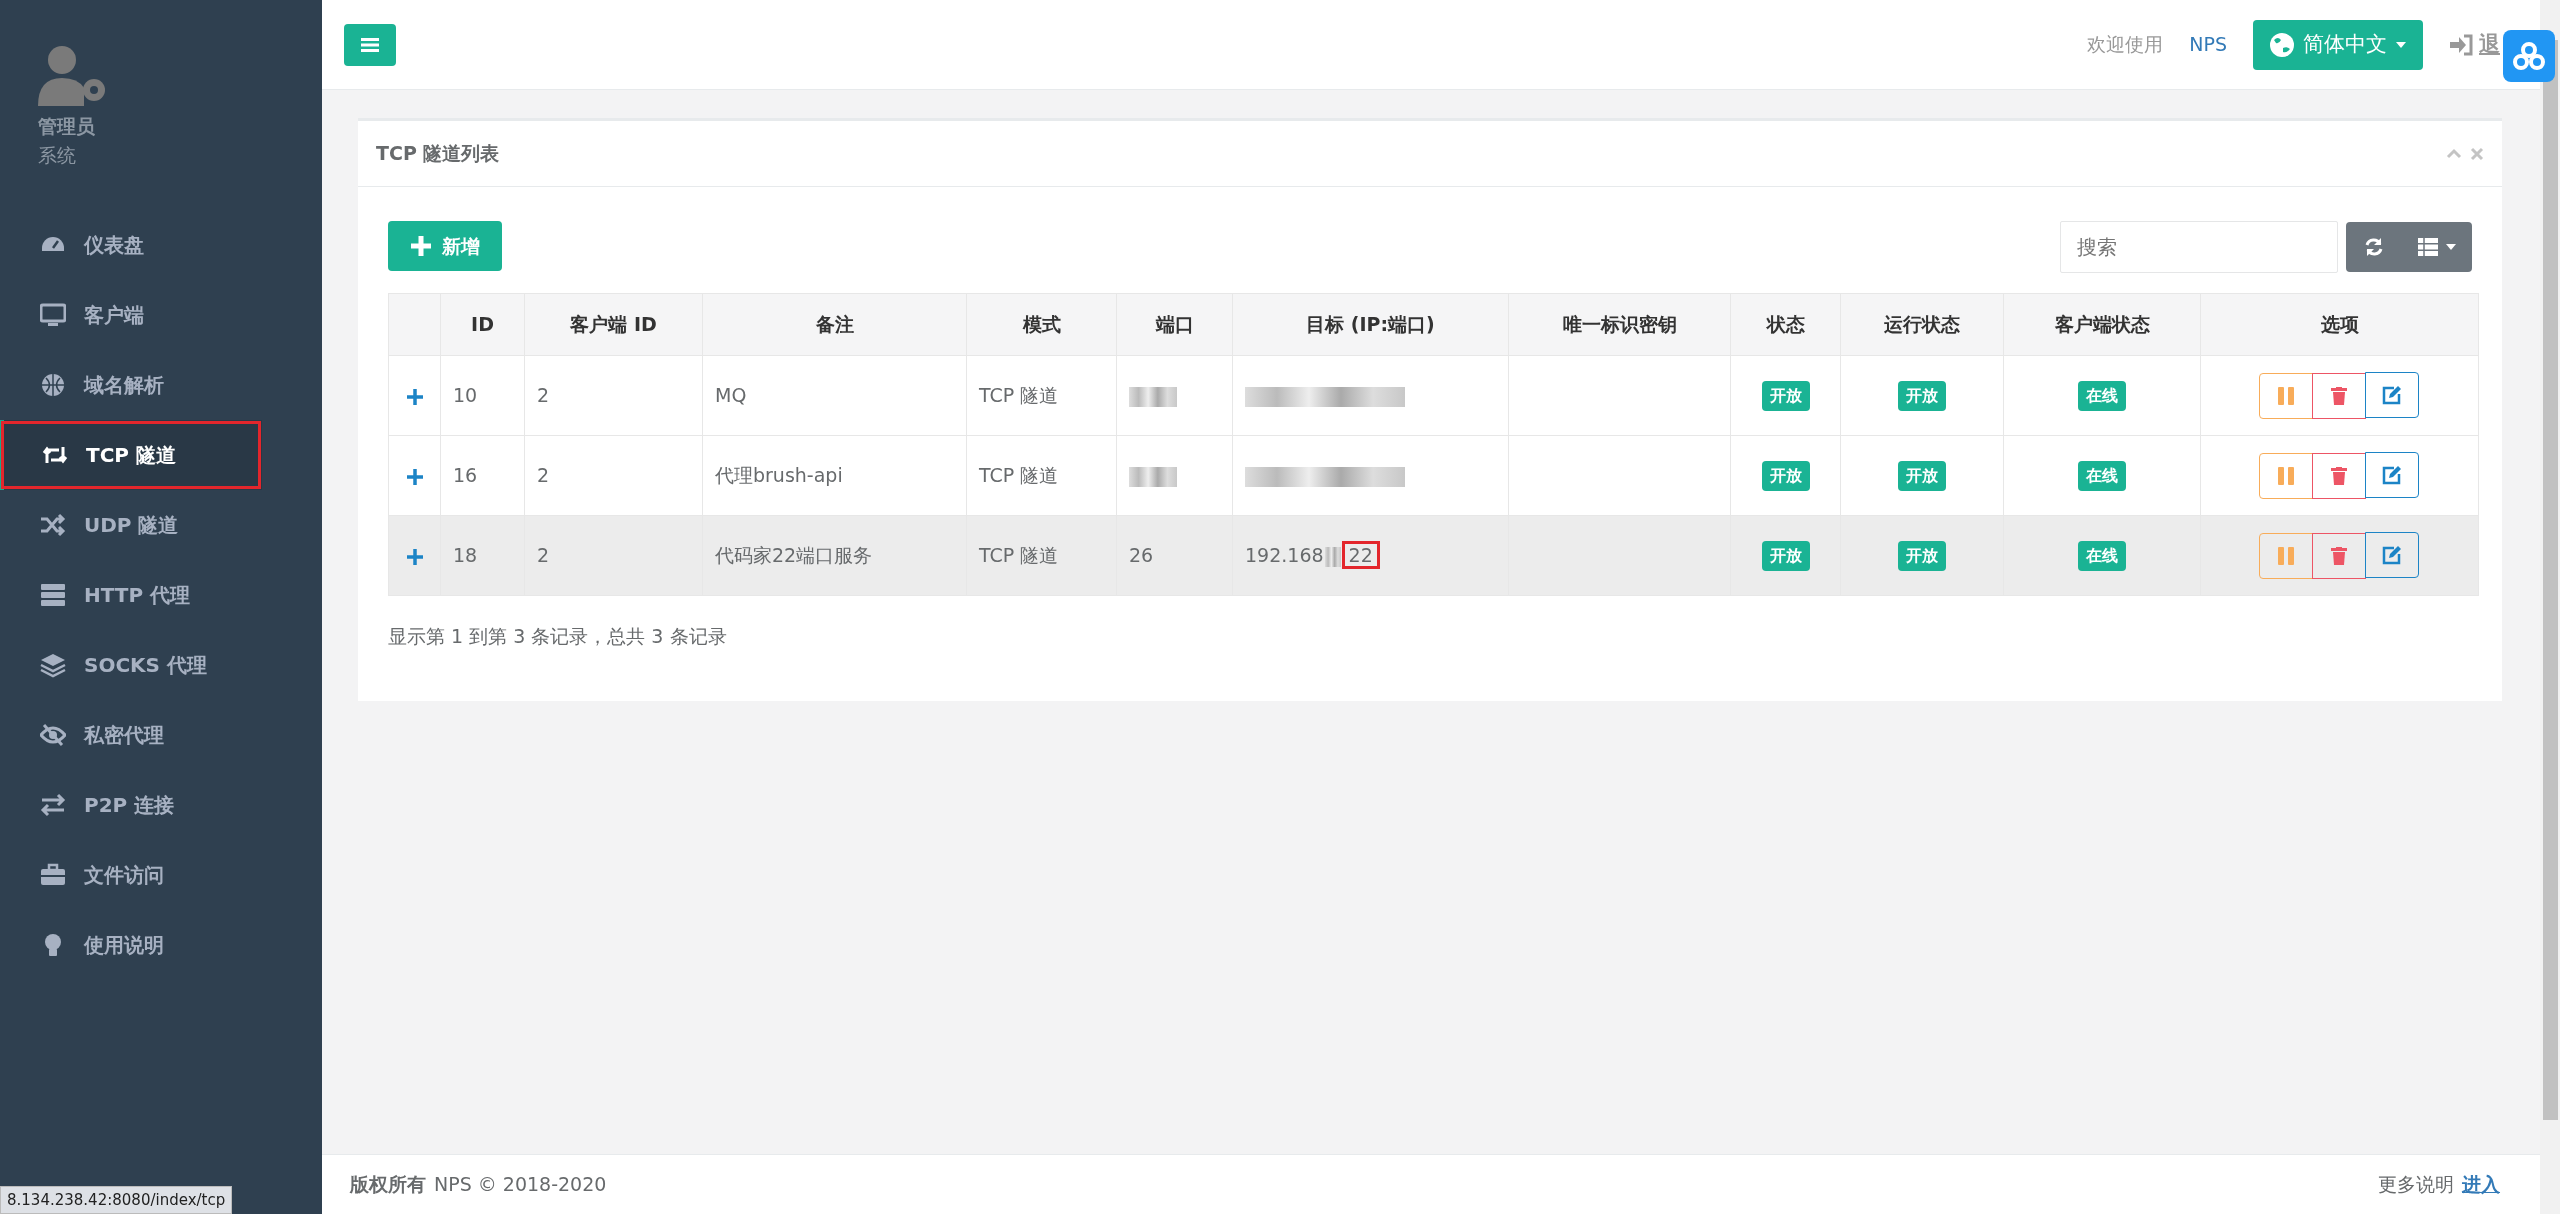 This screenshot has height=1214, width=2560. What do you see at coordinates (2208, 44) in the screenshot?
I see `brand-link: NPS` at bounding box center [2208, 44].